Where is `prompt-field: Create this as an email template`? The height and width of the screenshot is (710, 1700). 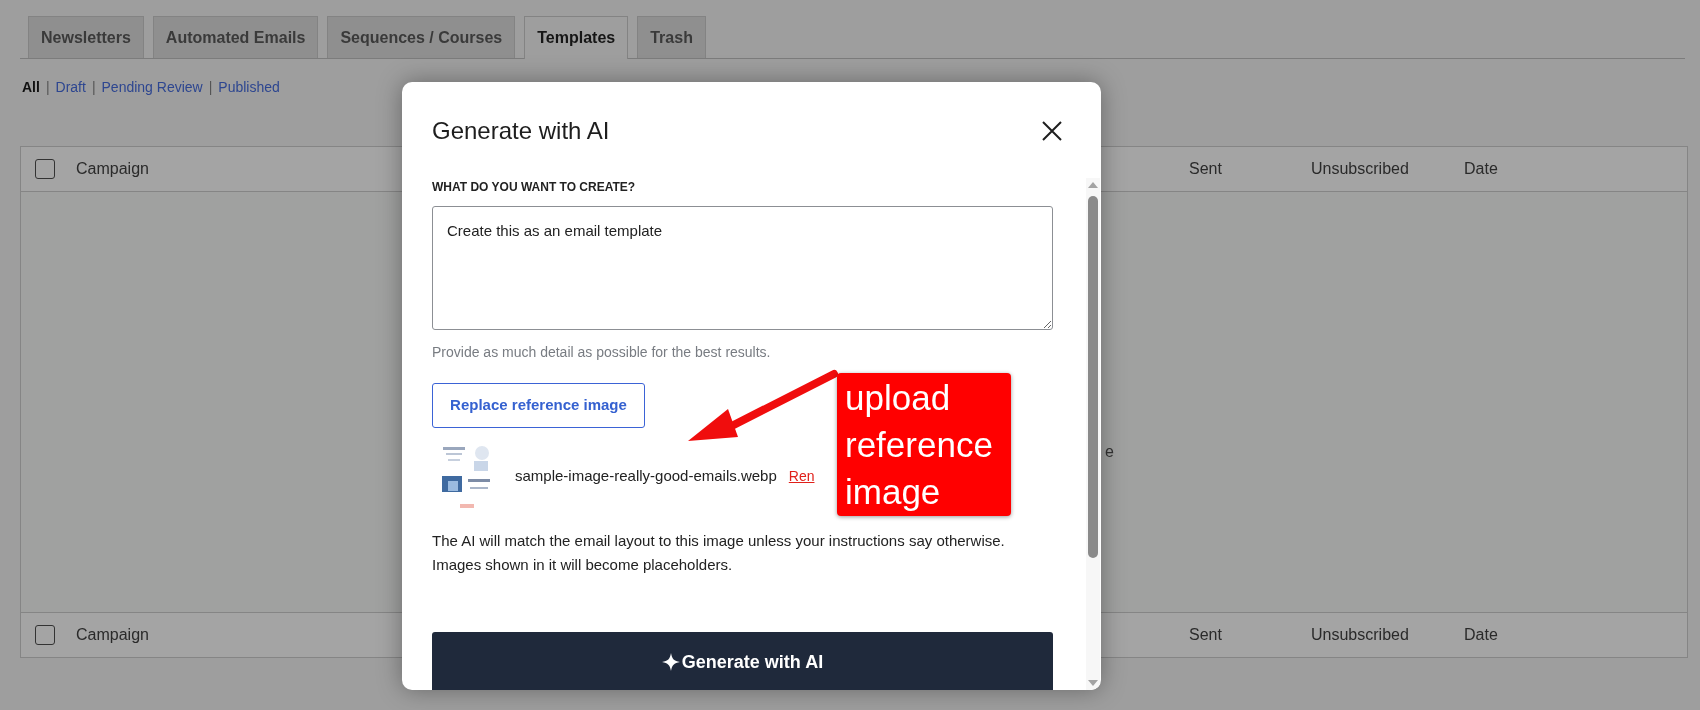
prompt-field: Create this as an email template is located at coordinates (742, 268).